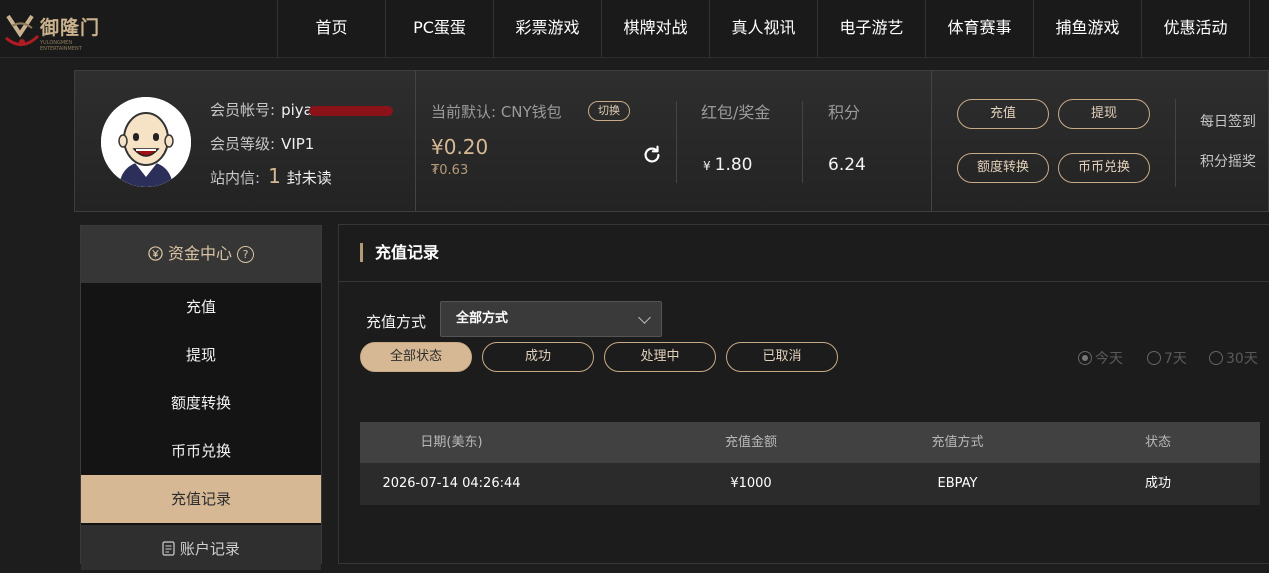  I want to click on column-header-method: 充值方式, so click(957, 442).